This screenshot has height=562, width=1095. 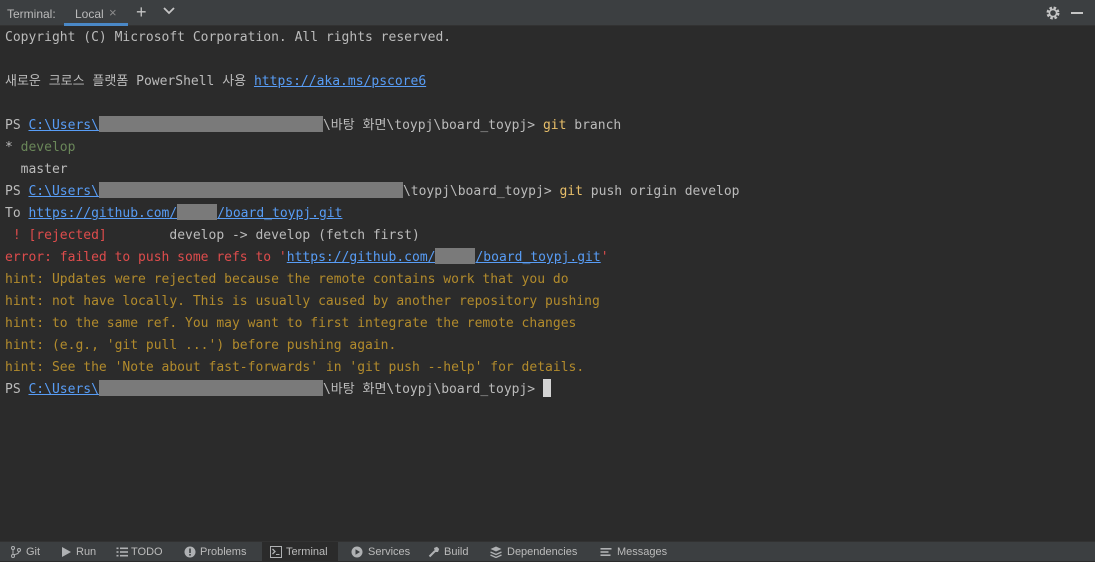 I want to click on tab-local: Local ×, so click(x=96, y=13).